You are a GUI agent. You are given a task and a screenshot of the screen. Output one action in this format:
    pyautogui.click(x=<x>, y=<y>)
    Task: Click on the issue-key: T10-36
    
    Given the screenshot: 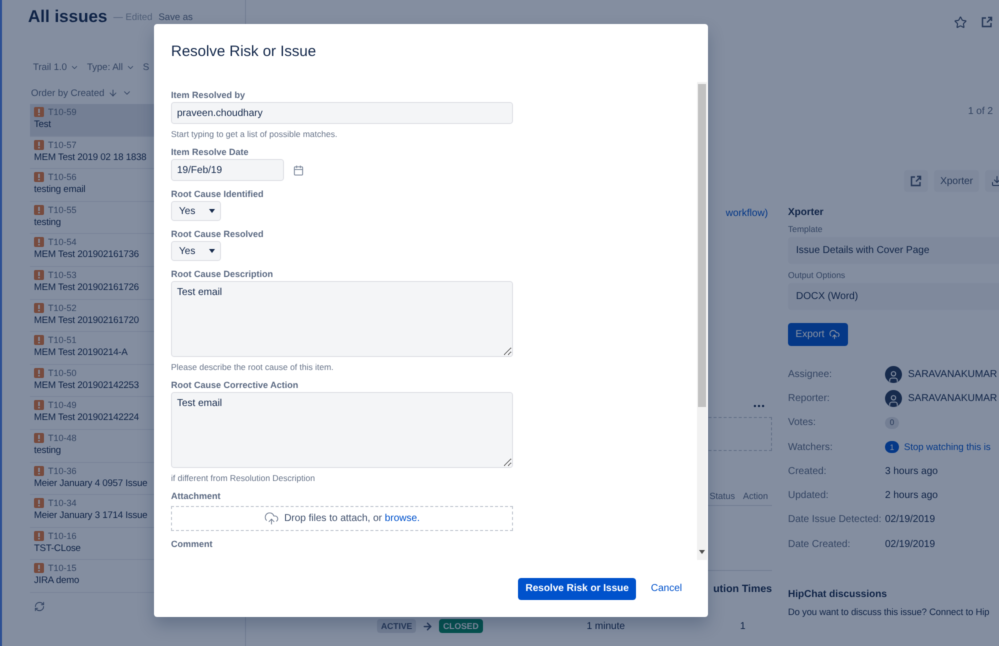 What is the action you would take?
    pyautogui.click(x=62, y=471)
    